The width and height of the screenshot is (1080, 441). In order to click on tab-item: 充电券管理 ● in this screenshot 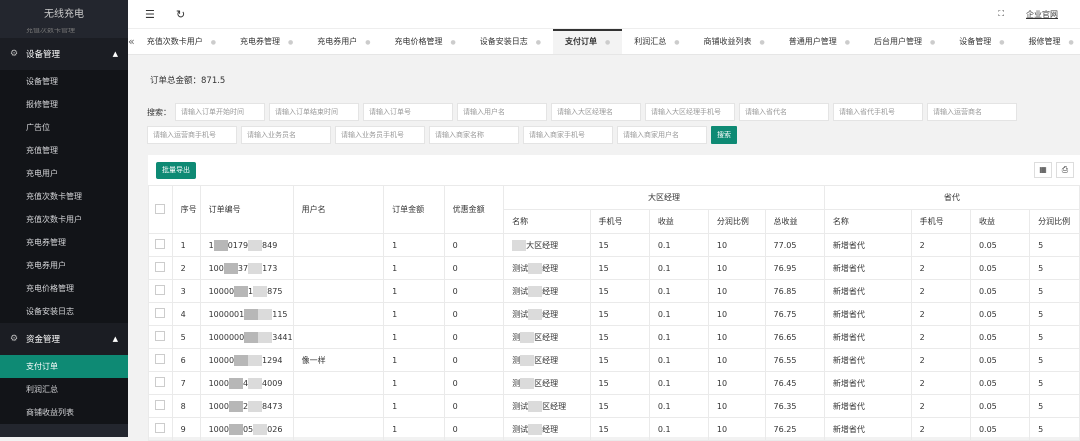, I will do `click(266, 41)`.